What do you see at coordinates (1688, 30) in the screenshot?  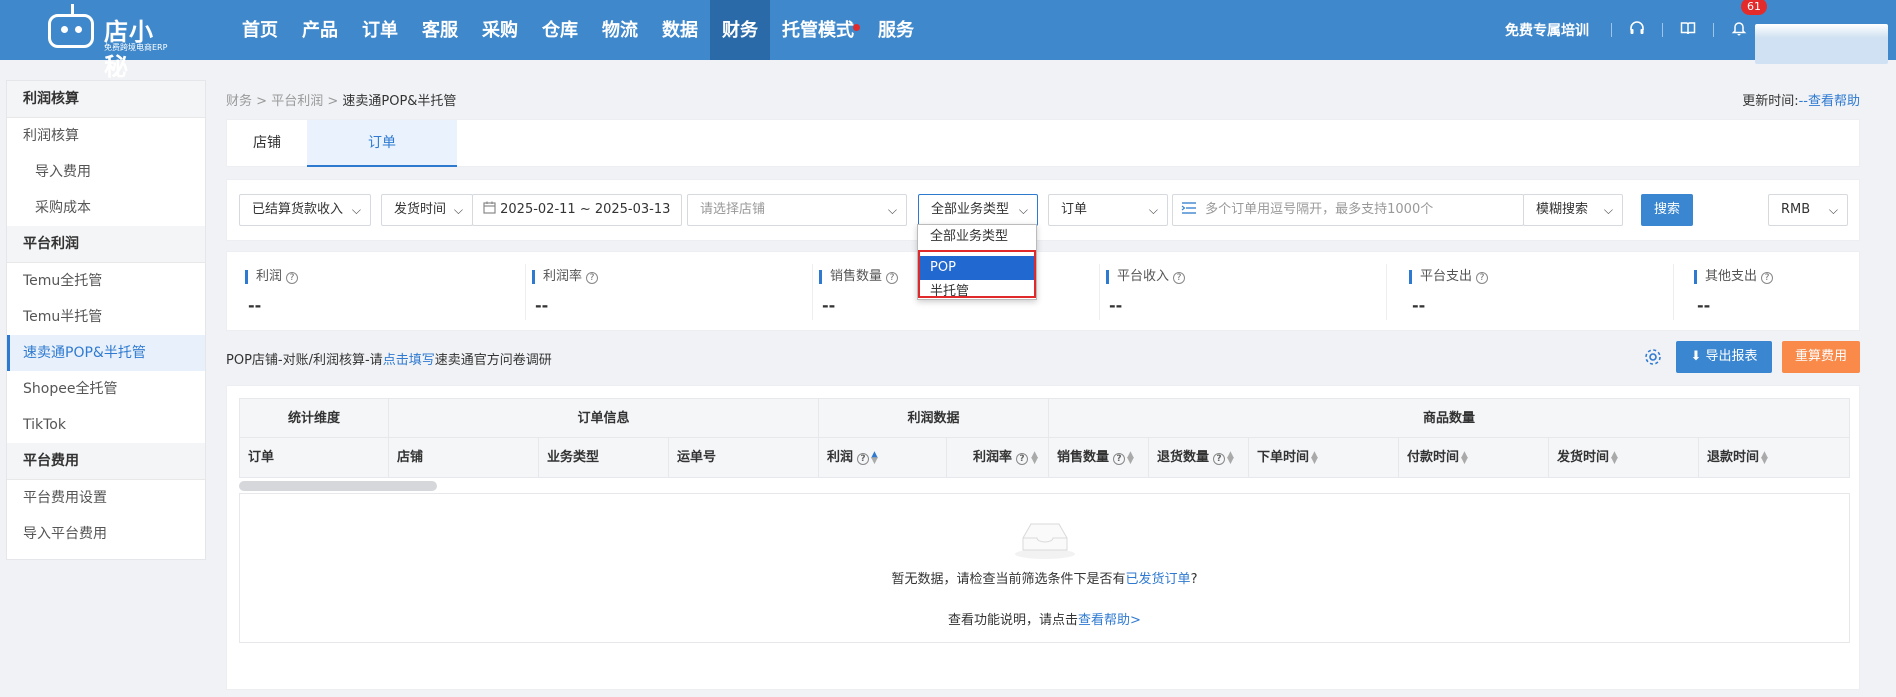 I see `book-icon` at bounding box center [1688, 30].